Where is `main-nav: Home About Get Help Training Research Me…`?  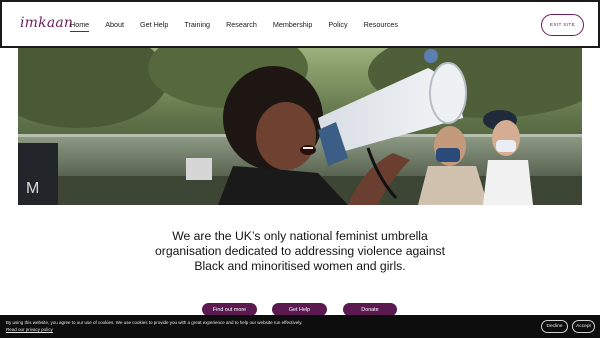
main-nav: Home About Get Help Training Research Me… is located at coordinates (234, 26).